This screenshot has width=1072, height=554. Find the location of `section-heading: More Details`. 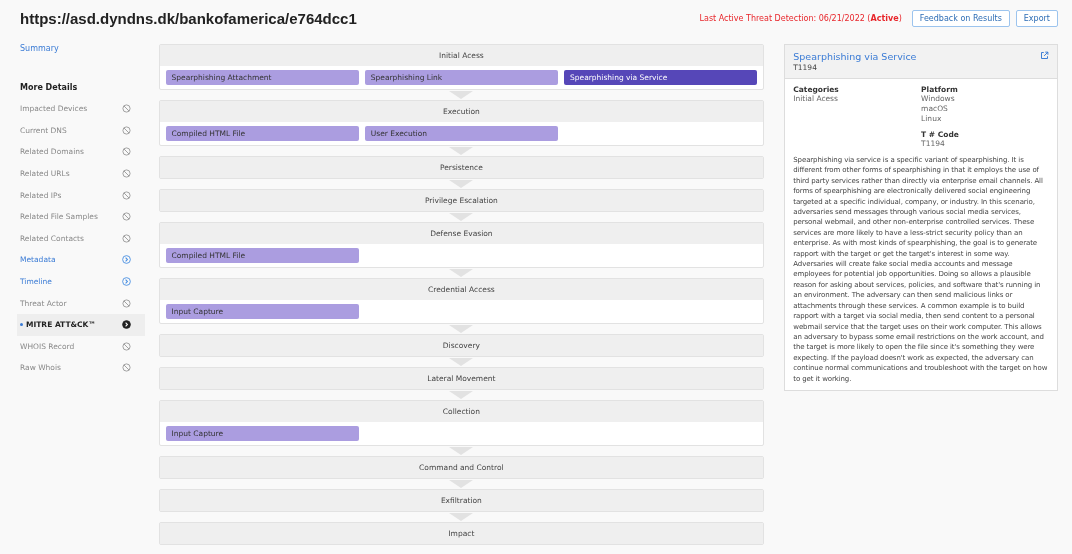

section-heading: More Details is located at coordinates (49, 87).